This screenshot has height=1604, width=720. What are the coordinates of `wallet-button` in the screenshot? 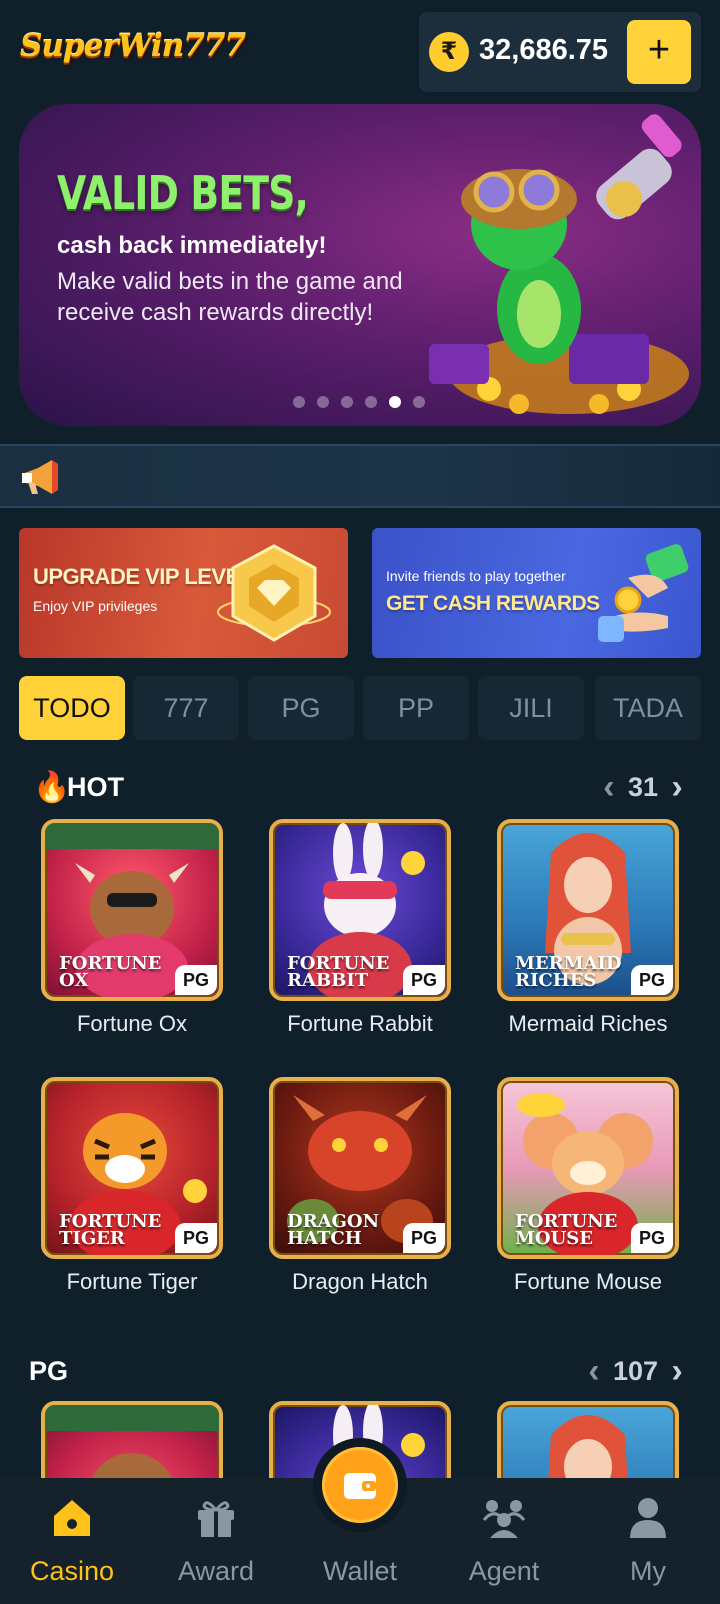 It's located at (360, 1485).